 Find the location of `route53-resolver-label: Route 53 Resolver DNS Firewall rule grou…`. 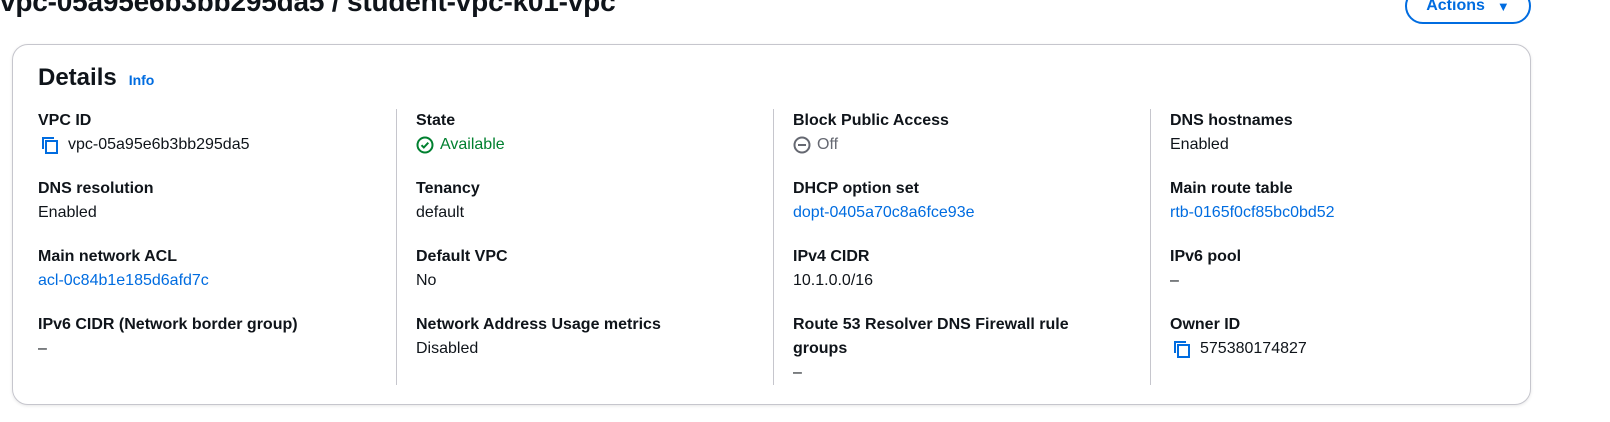

route53-resolver-label: Route 53 Resolver DNS Firewall rule grou… is located at coordinates (931, 336).